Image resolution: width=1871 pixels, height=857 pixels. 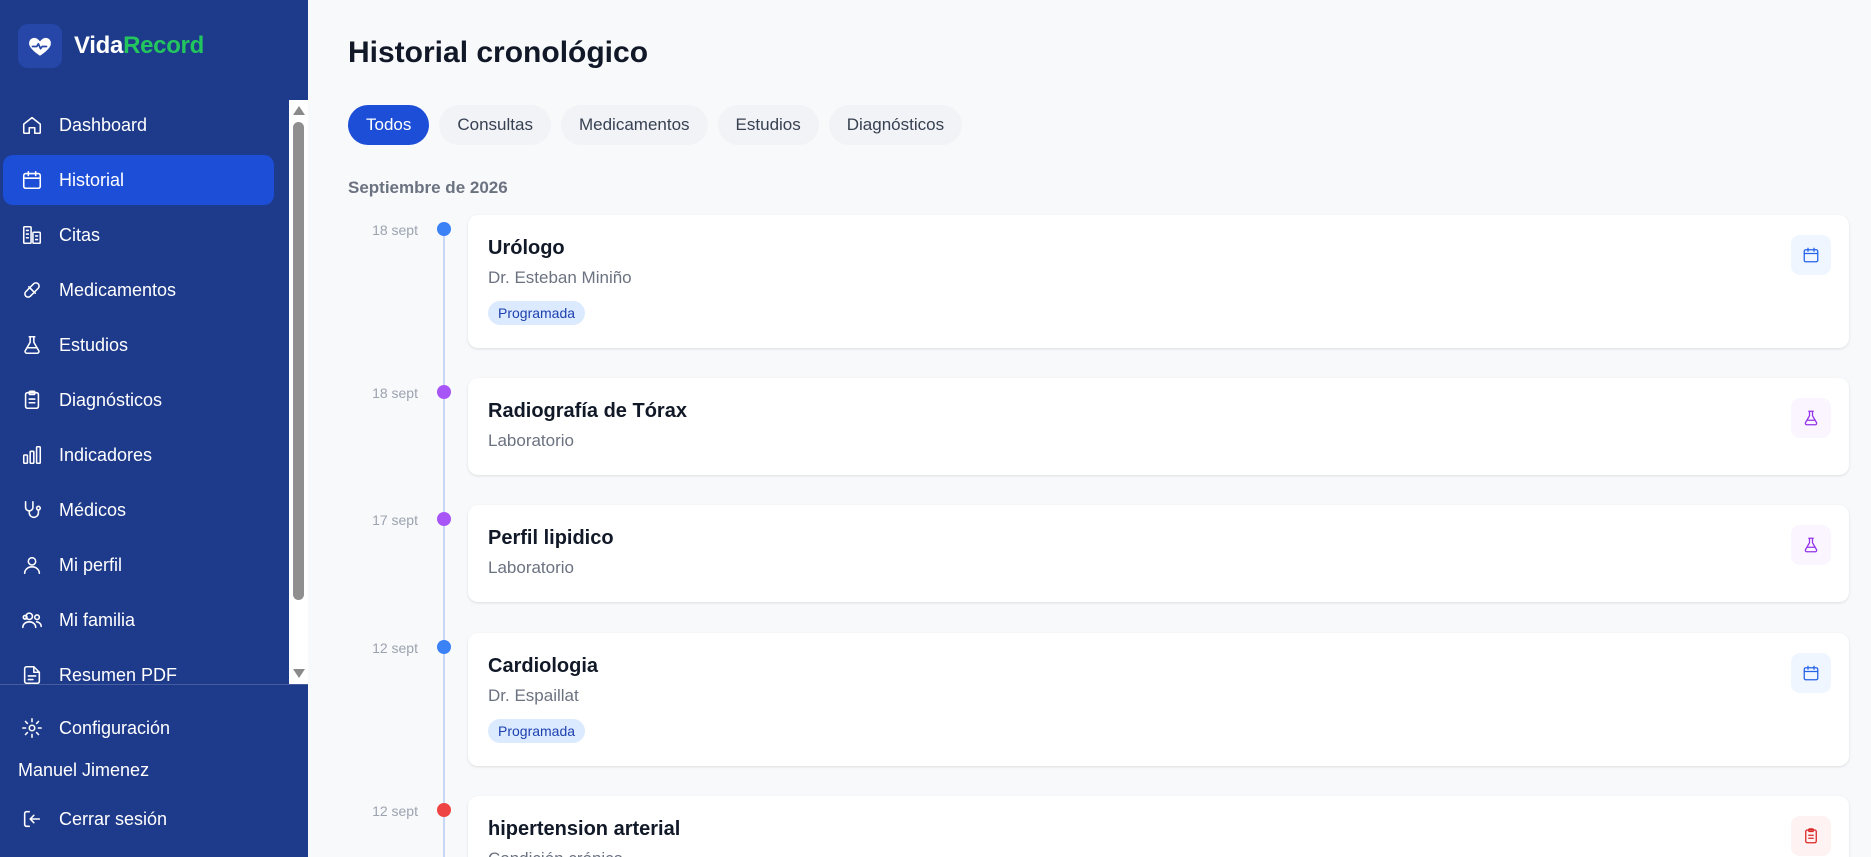 I want to click on page-title: Historial cronológico, so click(x=498, y=52).